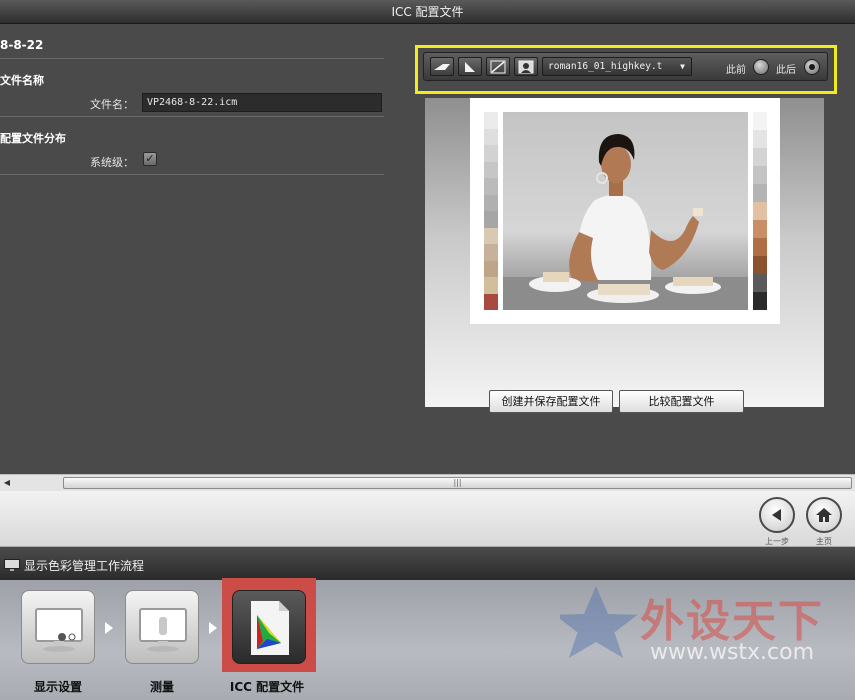 This screenshot has width=855, height=700. Describe the element at coordinates (457, 483) in the screenshot. I see `scrollbar-thumb: |||` at that location.